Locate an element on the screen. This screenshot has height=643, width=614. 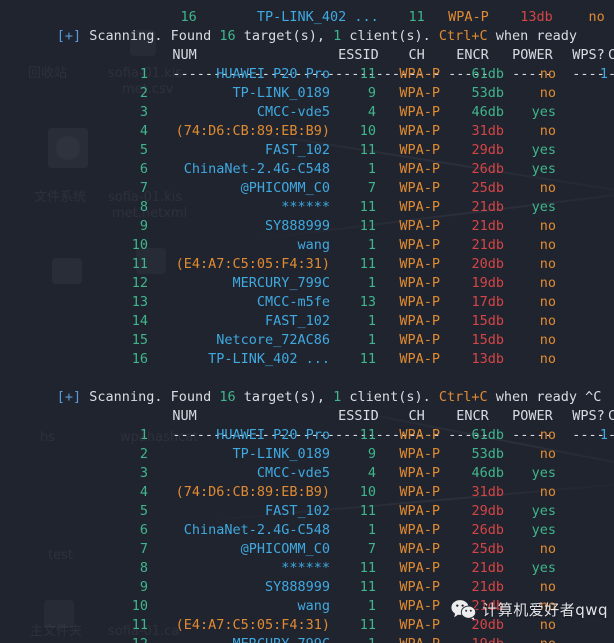
cell-ch: 4 is located at coordinates (371, 473).